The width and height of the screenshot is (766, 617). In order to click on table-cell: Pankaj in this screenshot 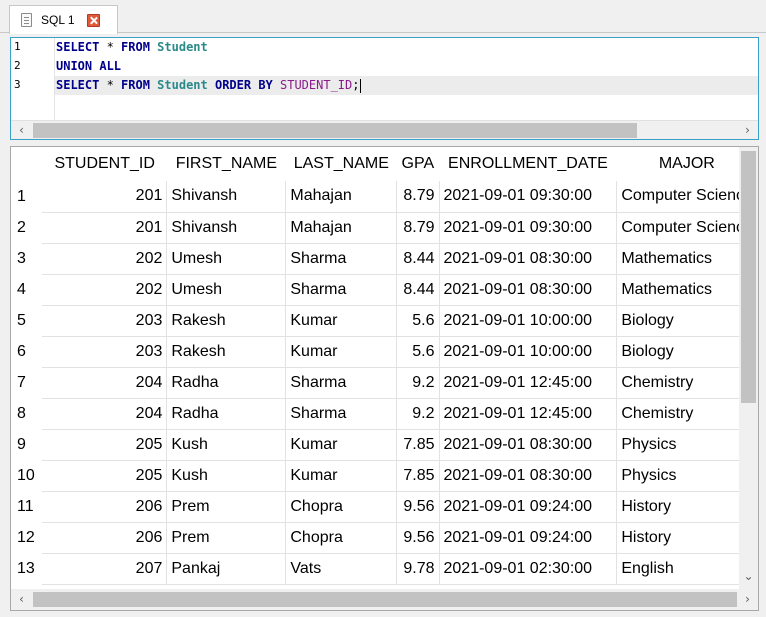, I will do `click(226, 569)`.